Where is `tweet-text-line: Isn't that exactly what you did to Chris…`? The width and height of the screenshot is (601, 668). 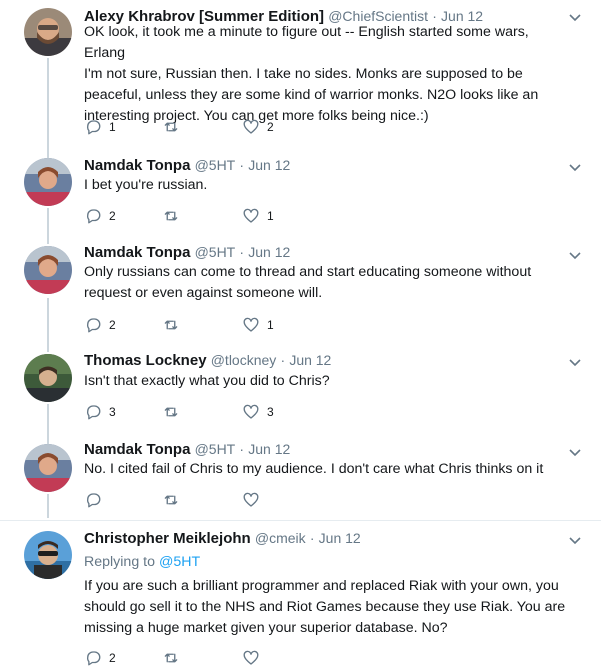 tweet-text-line: Isn't that exactly what you did to Chris… is located at coordinates (207, 381).